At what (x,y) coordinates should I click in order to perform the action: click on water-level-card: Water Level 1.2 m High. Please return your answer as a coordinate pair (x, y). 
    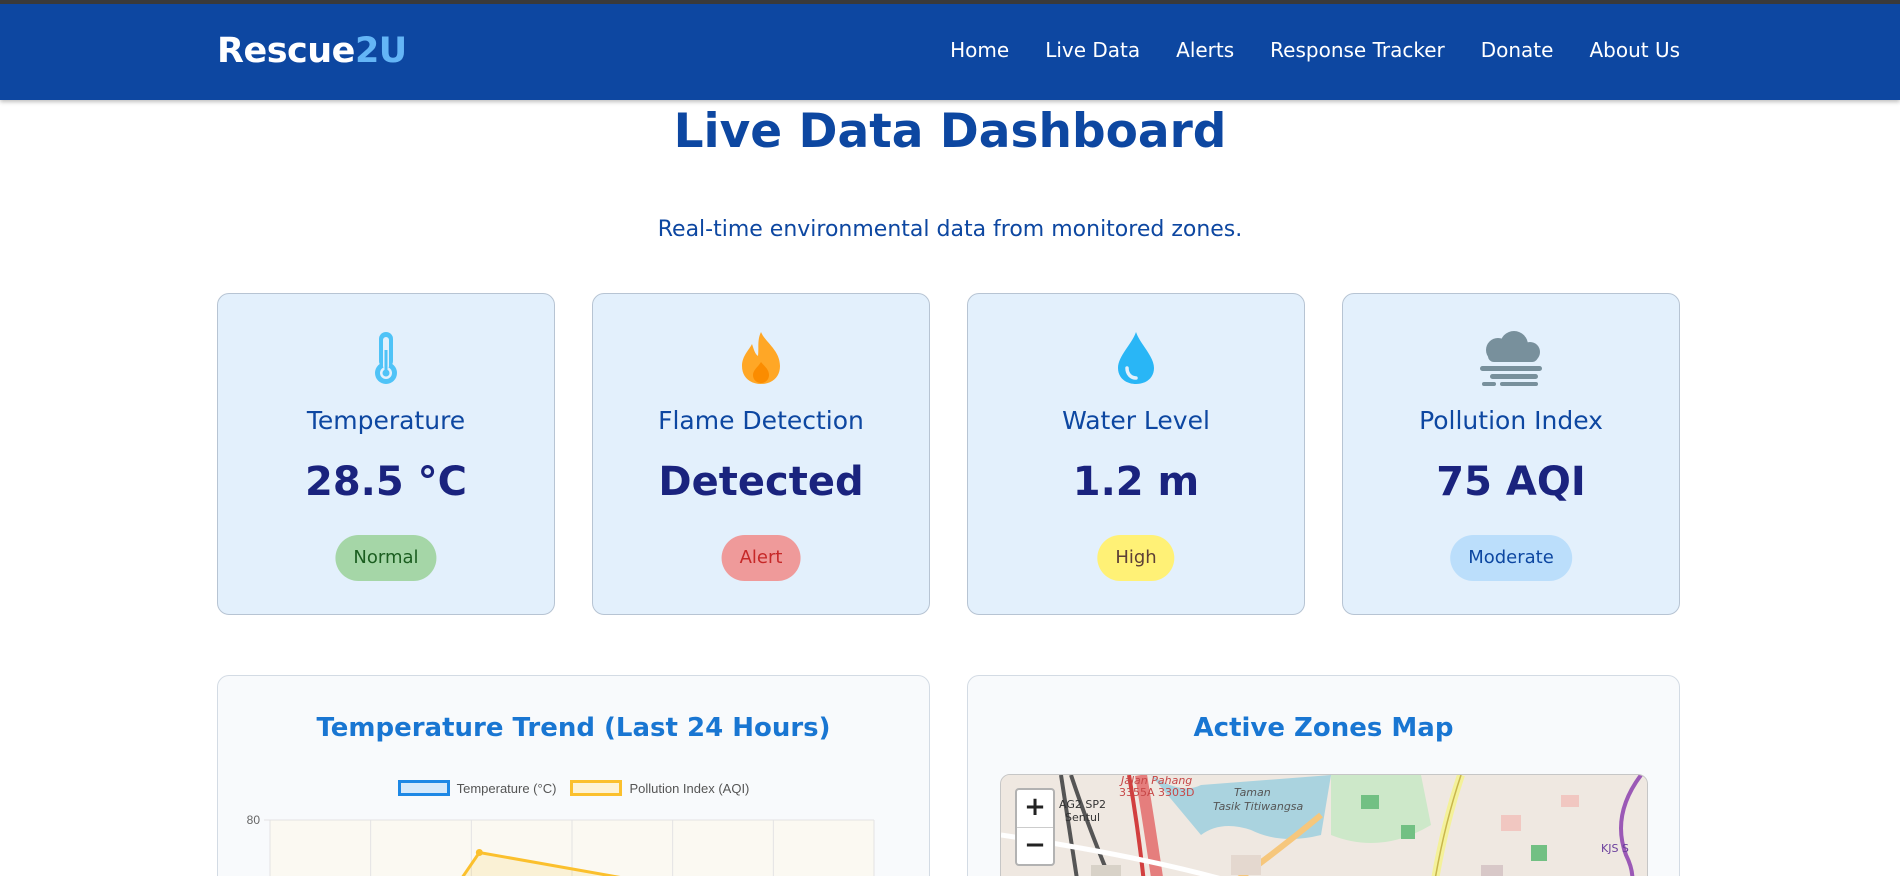
    Looking at the image, I should click on (1136, 454).